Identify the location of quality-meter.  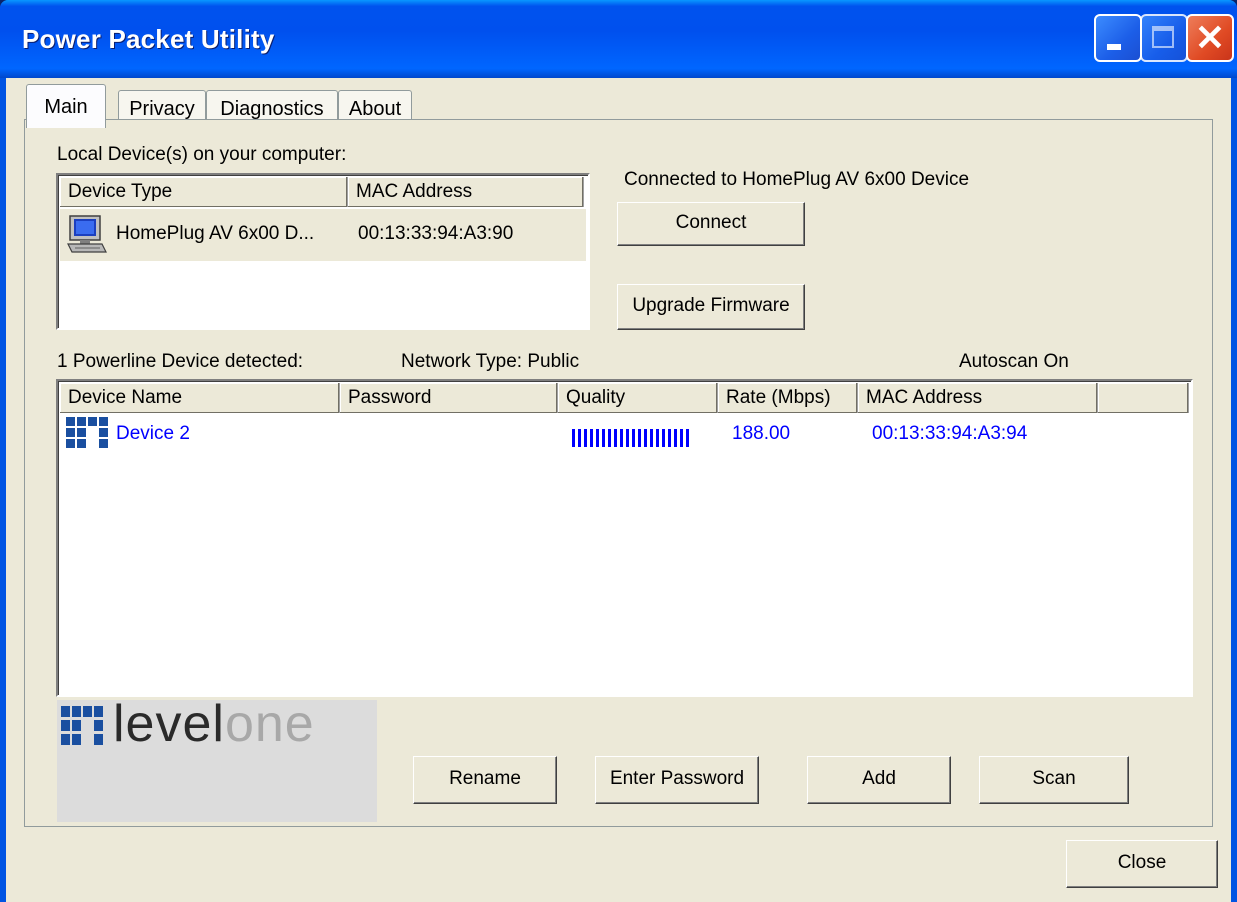
(630, 438).